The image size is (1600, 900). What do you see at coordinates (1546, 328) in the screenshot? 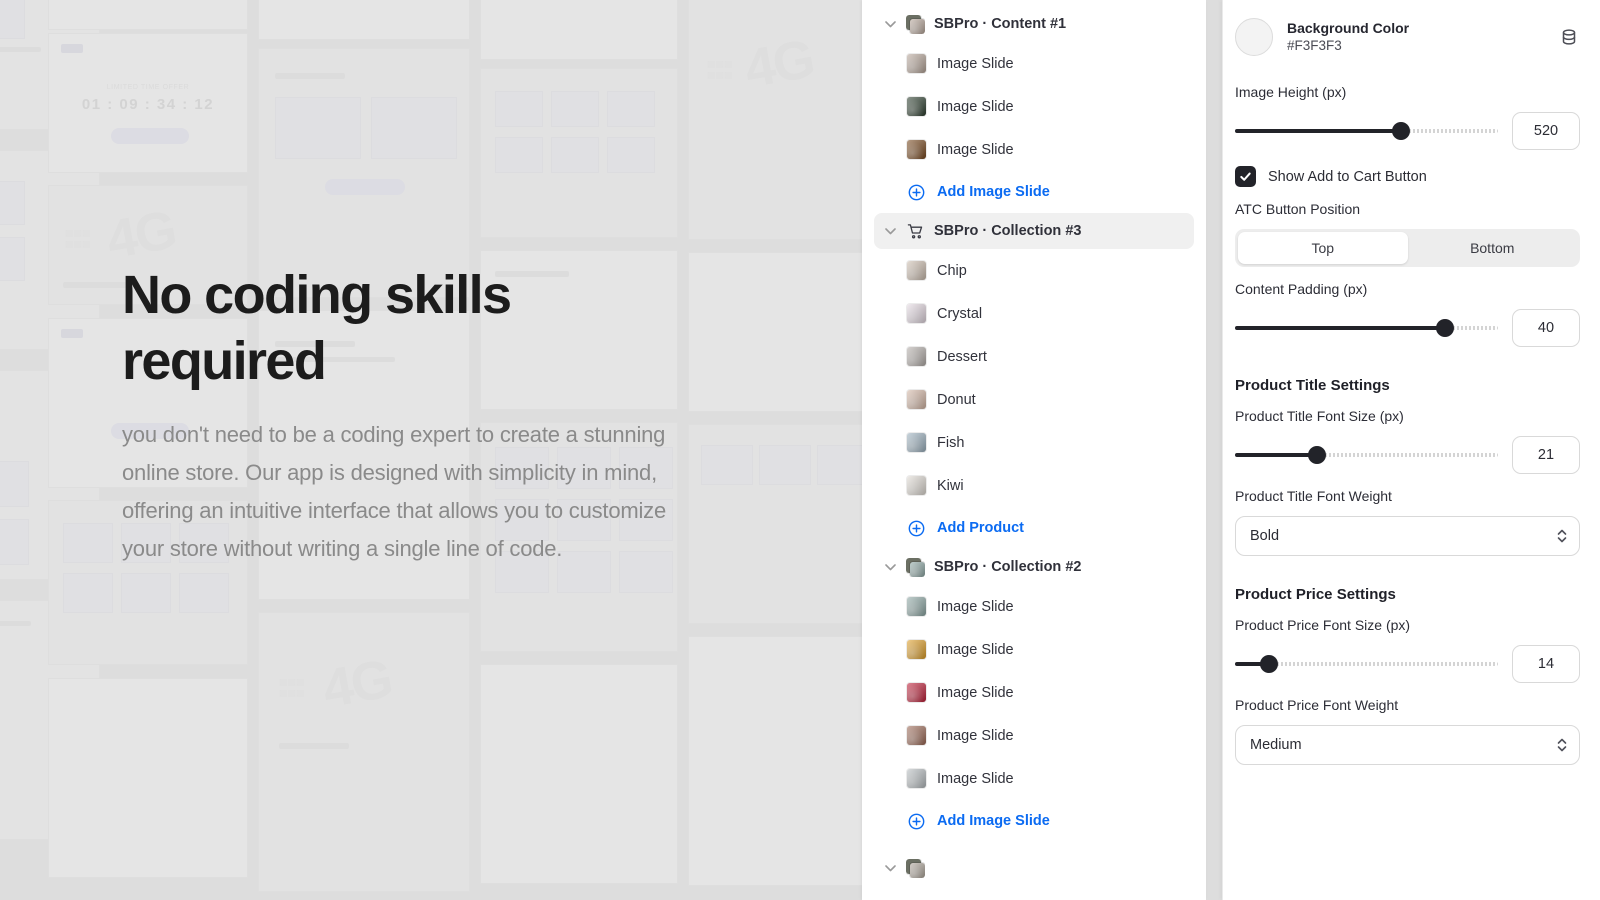
I see `content-padding-input` at bounding box center [1546, 328].